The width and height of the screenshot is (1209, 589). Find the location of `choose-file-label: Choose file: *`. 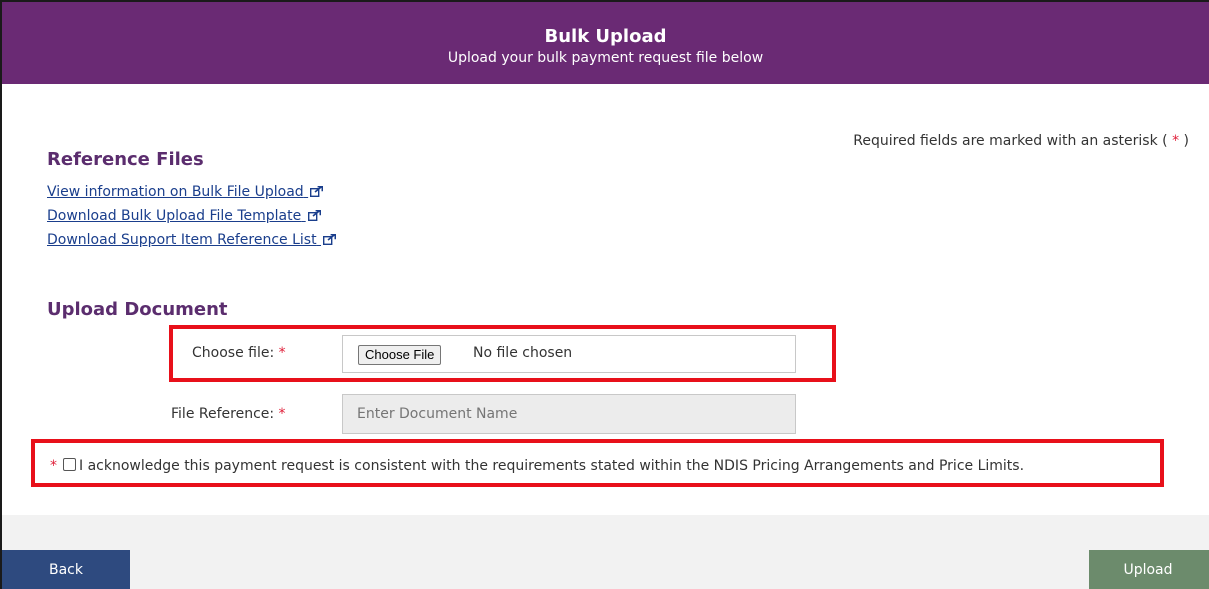

choose-file-label: Choose file: * is located at coordinates (239, 353).